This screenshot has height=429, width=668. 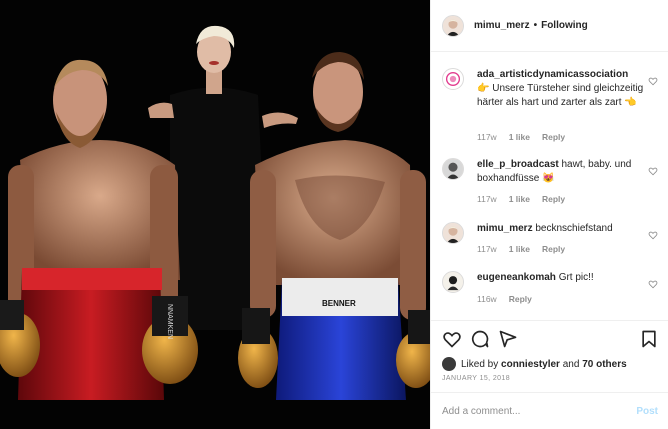 I want to click on post-date: JANUARY 15, 2018, so click(x=476, y=378).